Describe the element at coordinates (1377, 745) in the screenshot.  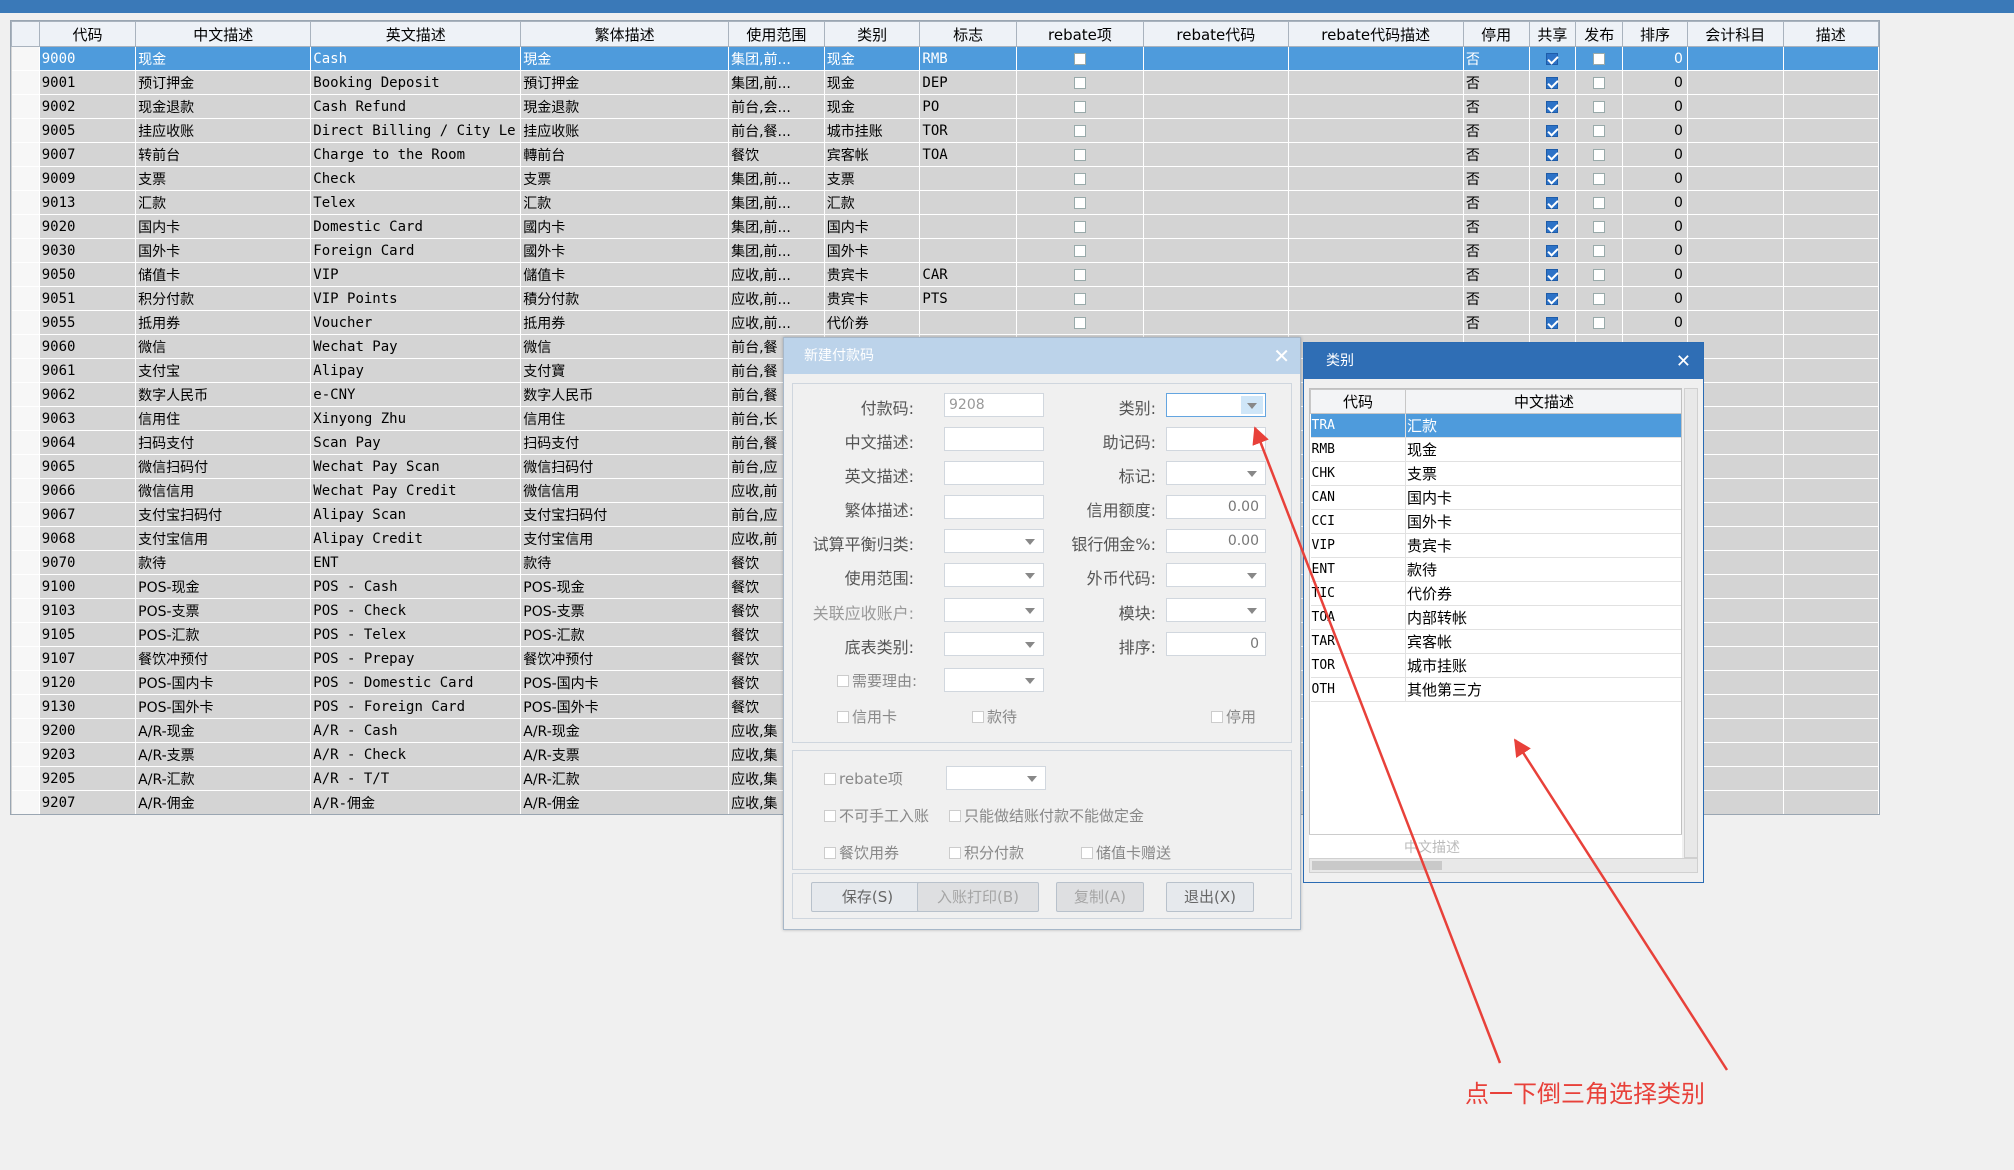
I see `arrow-to-dropdown` at that location.